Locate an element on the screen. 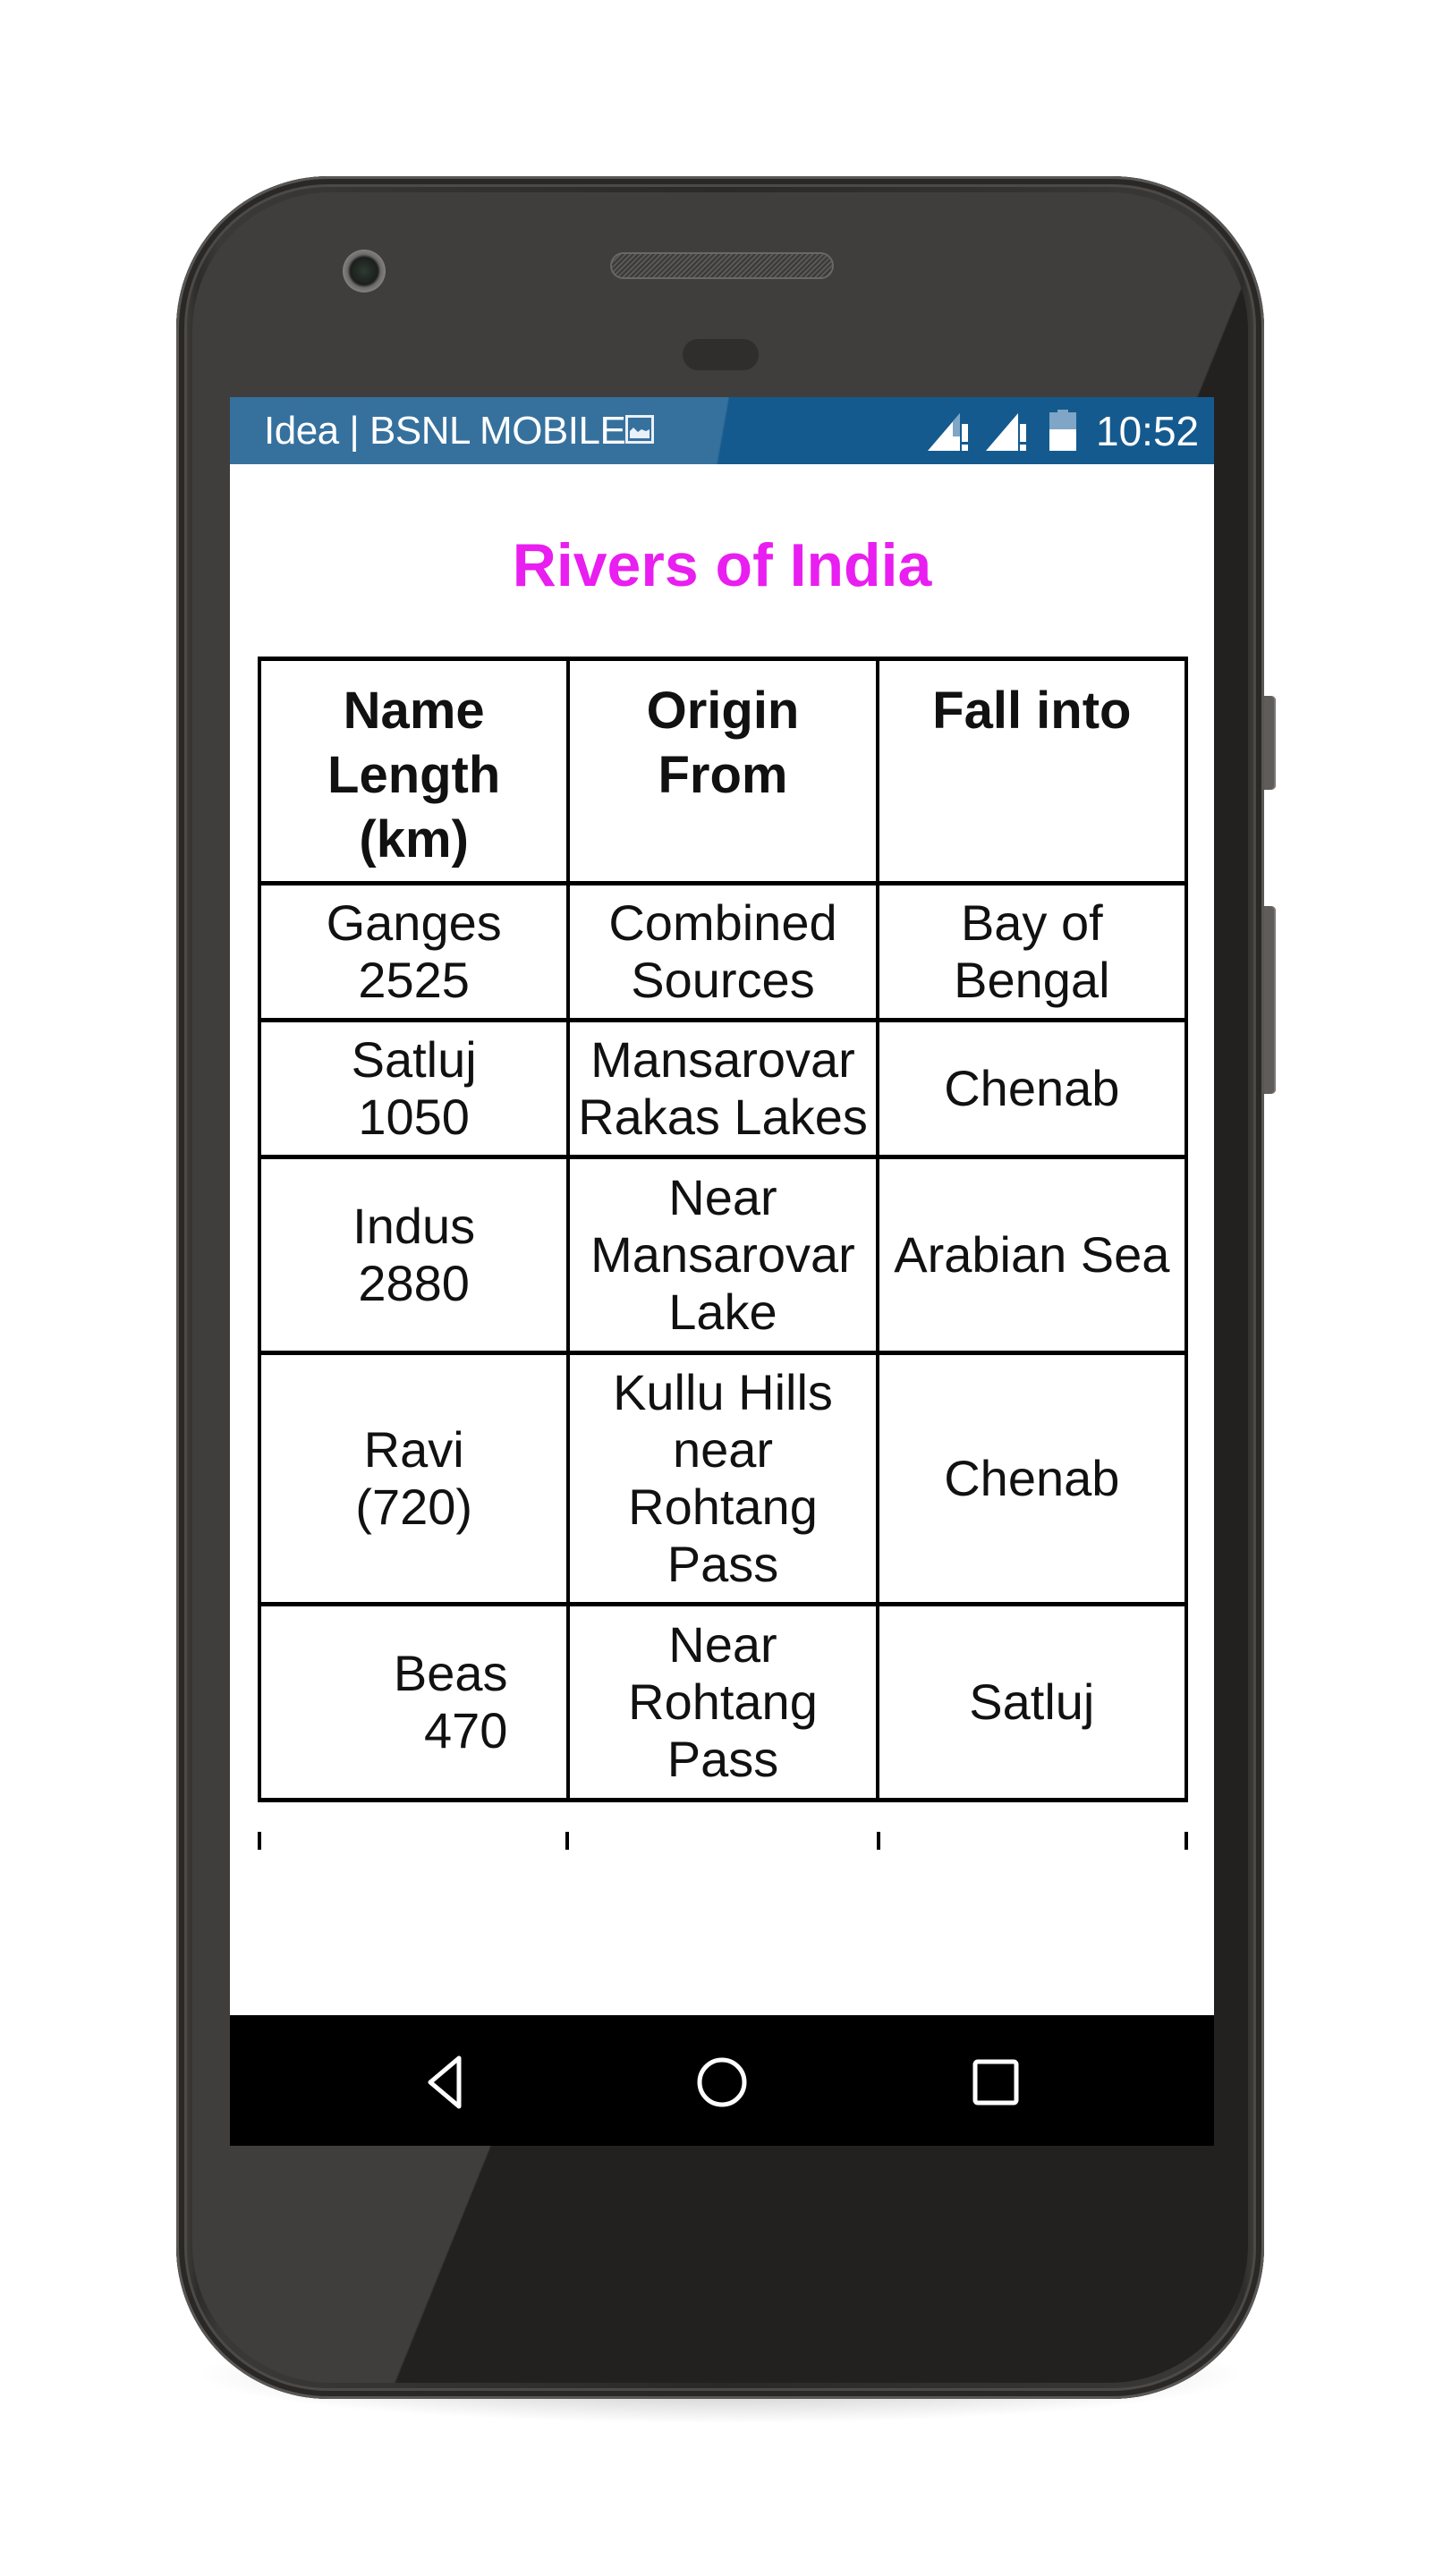 Image resolution: width=1452 pixels, height=2576 pixels. cell-origin: Mansarovar Rakas Lakes is located at coordinates (722, 1088).